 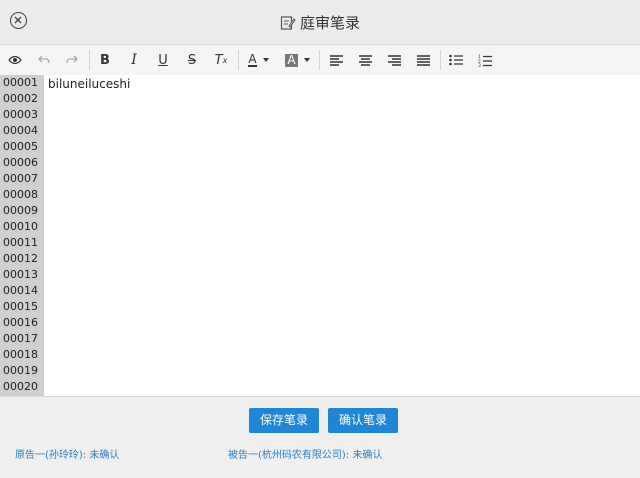 I want to click on bold-label: B, so click(x=105, y=60).